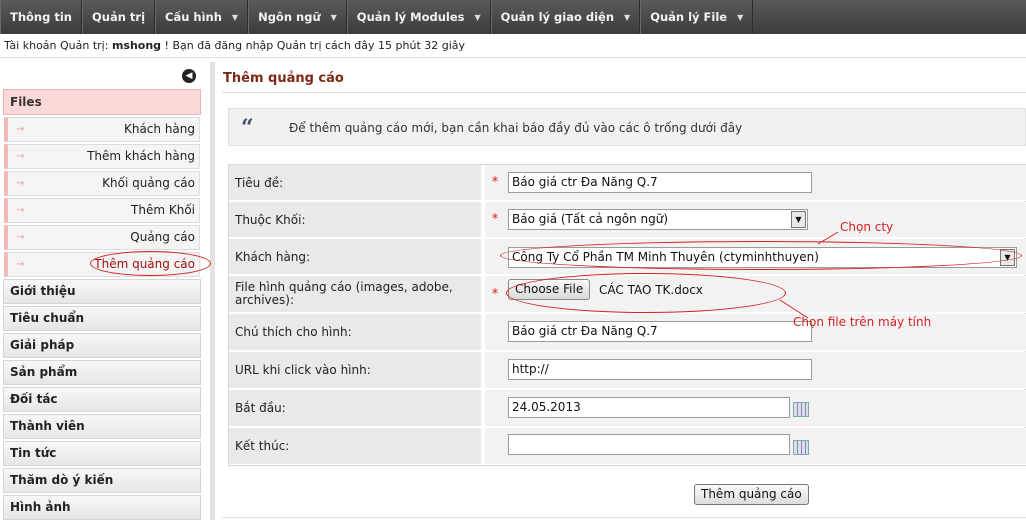 The height and width of the screenshot is (520, 1026). What do you see at coordinates (355, 446) in the screenshot?
I see `end-date-label: Kết thúc:` at bounding box center [355, 446].